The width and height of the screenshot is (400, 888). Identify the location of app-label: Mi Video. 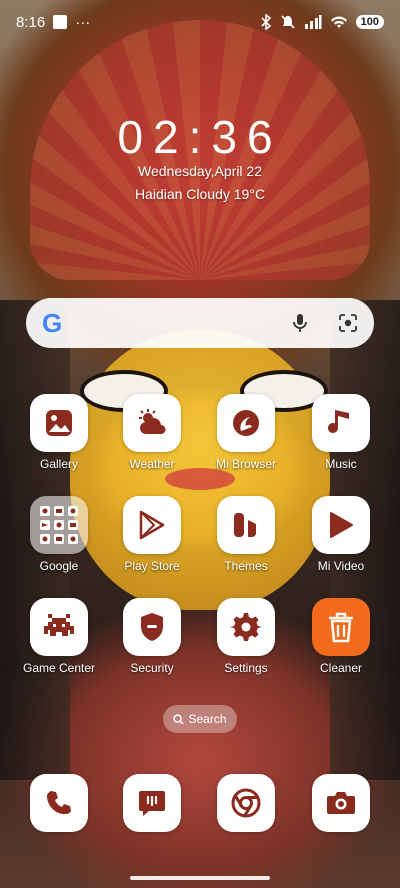
(341, 566).